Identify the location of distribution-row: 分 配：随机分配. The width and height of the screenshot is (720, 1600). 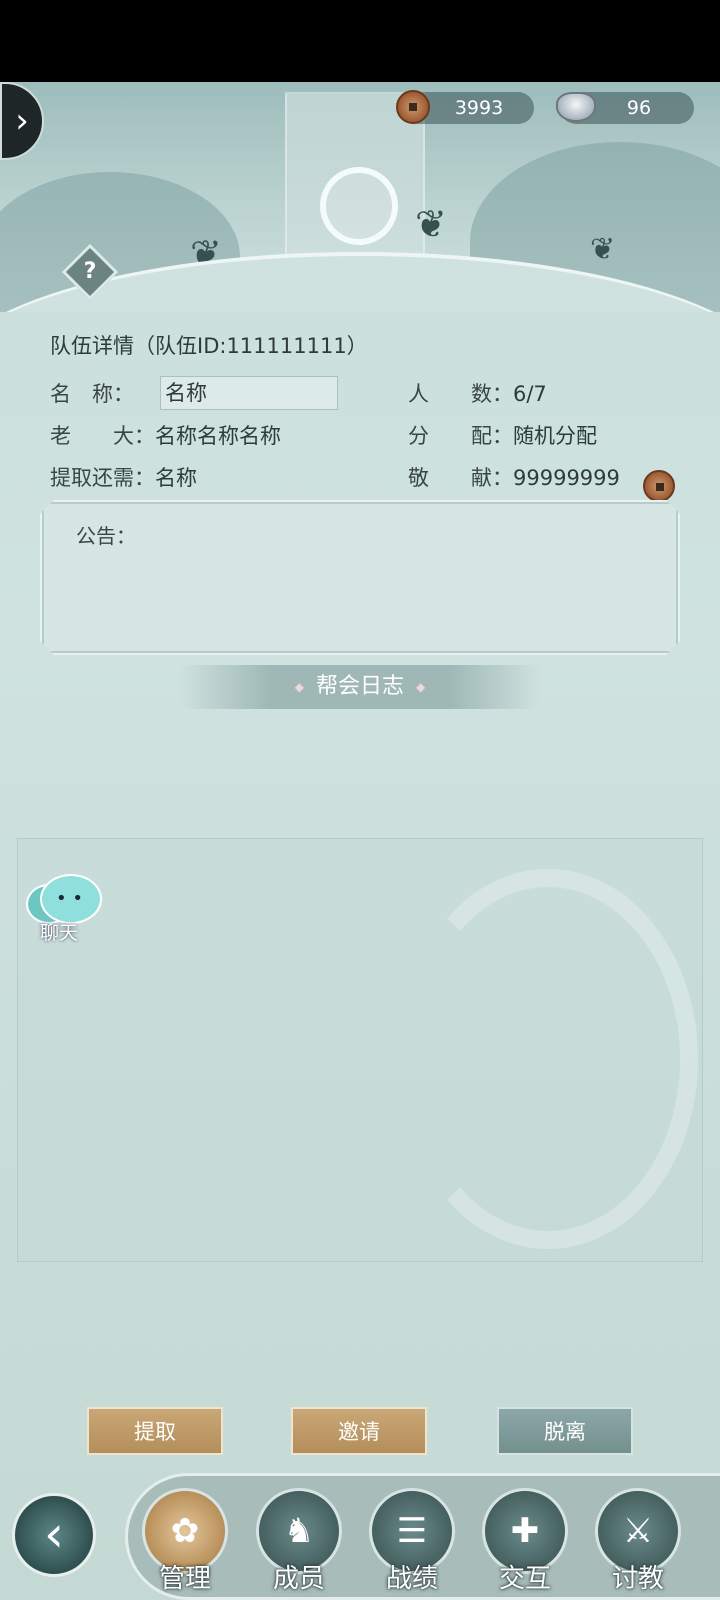
(502, 435).